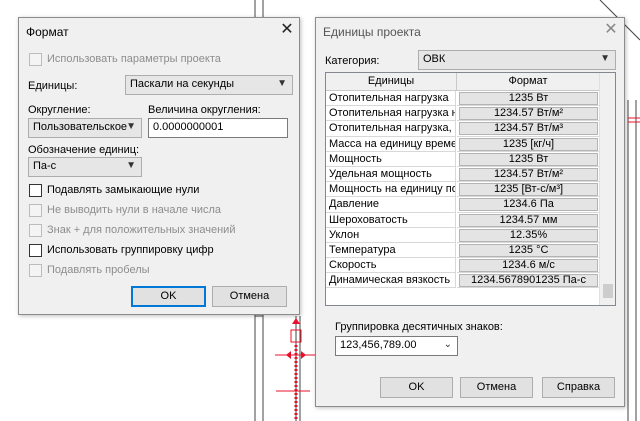 This screenshot has height=421, width=640. What do you see at coordinates (84, 150) in the screenshot?
I see `unit-symbol-label: Обозначение единиц:` at bounding box center [84, 150].